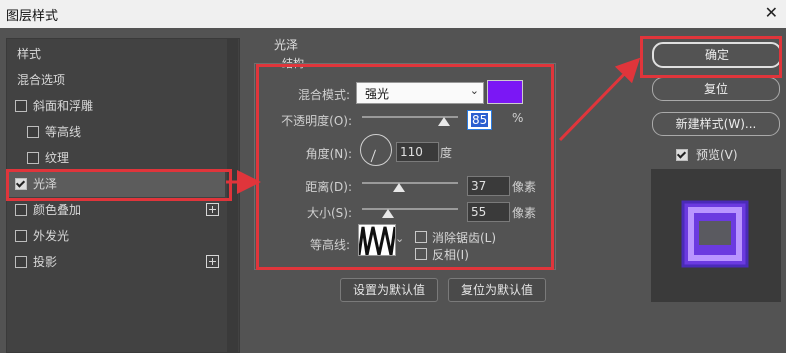 The height and width of the screenshot is (353, 786). What do you see at coordinates (599, 99) in the screenshot?
I see `arrow-to-ok` at bounding box center [599, 99].